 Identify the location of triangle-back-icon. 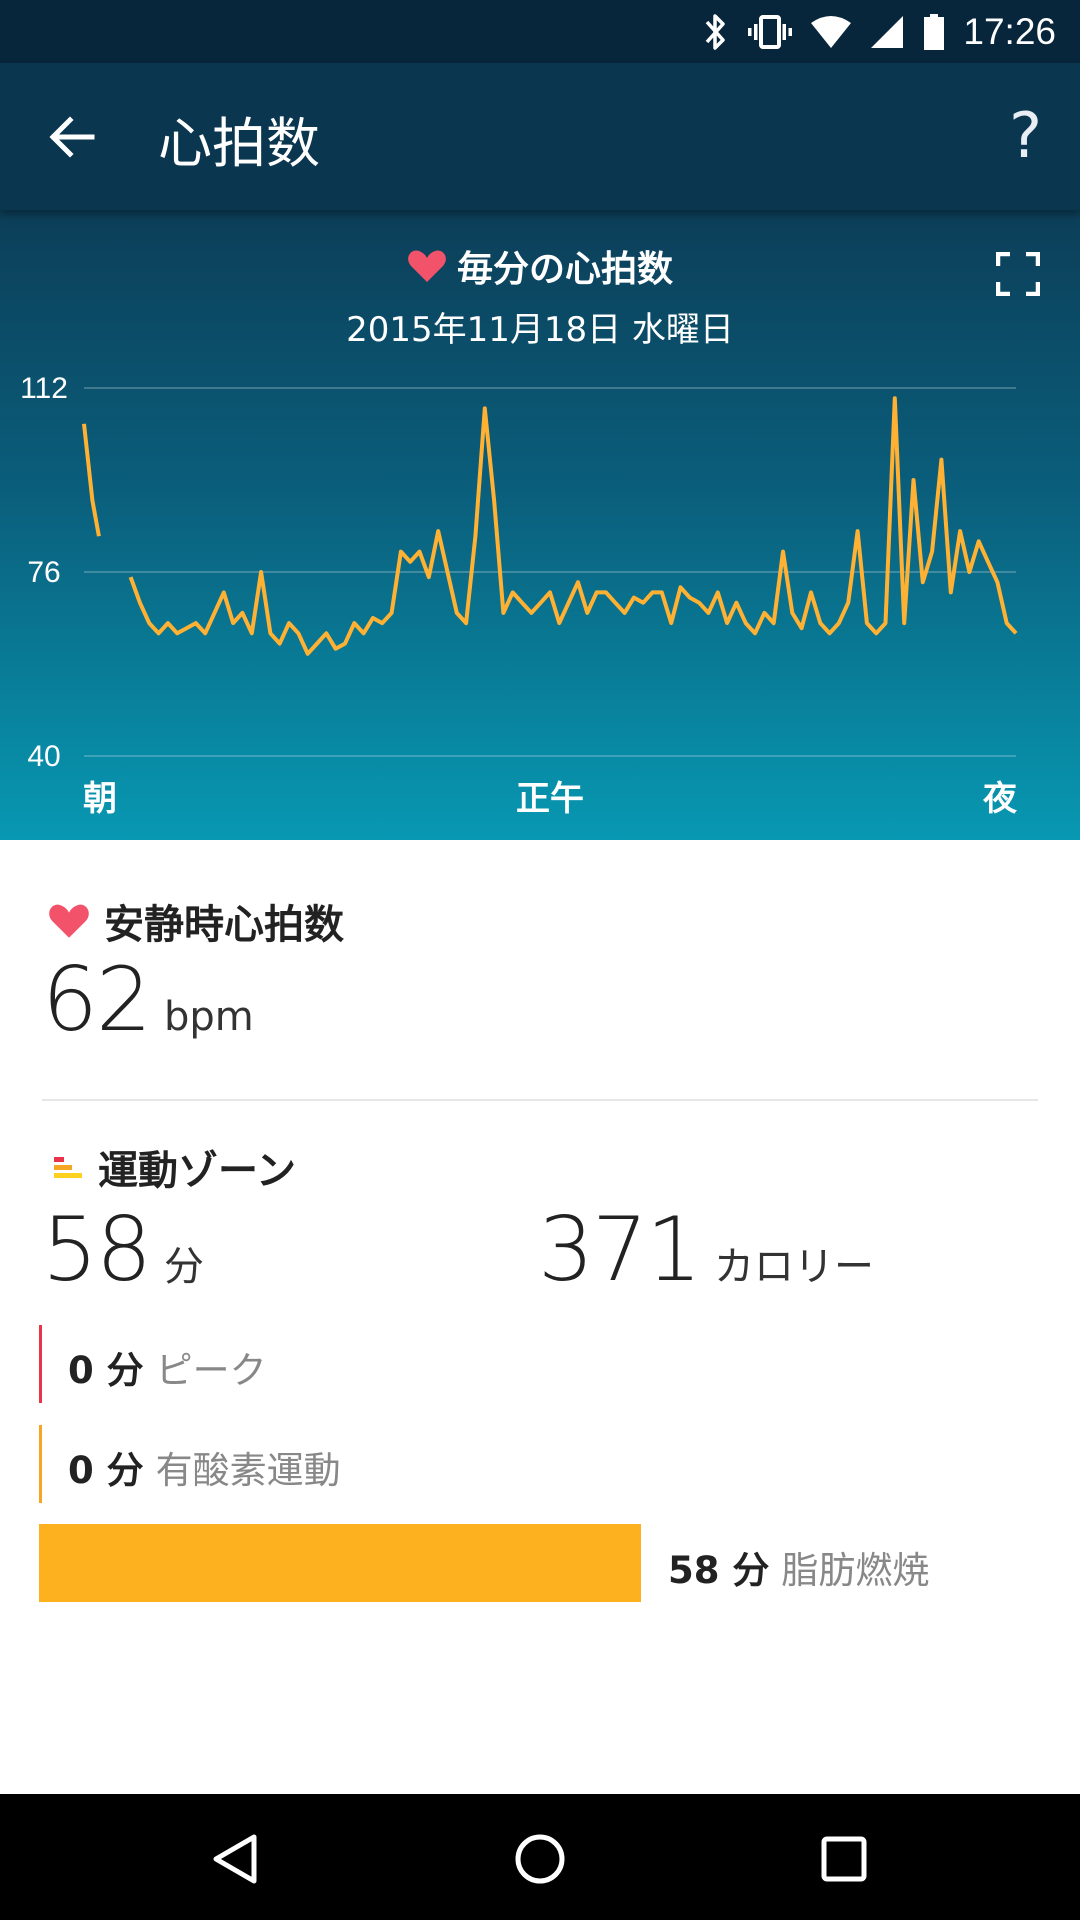
(235, 1859).